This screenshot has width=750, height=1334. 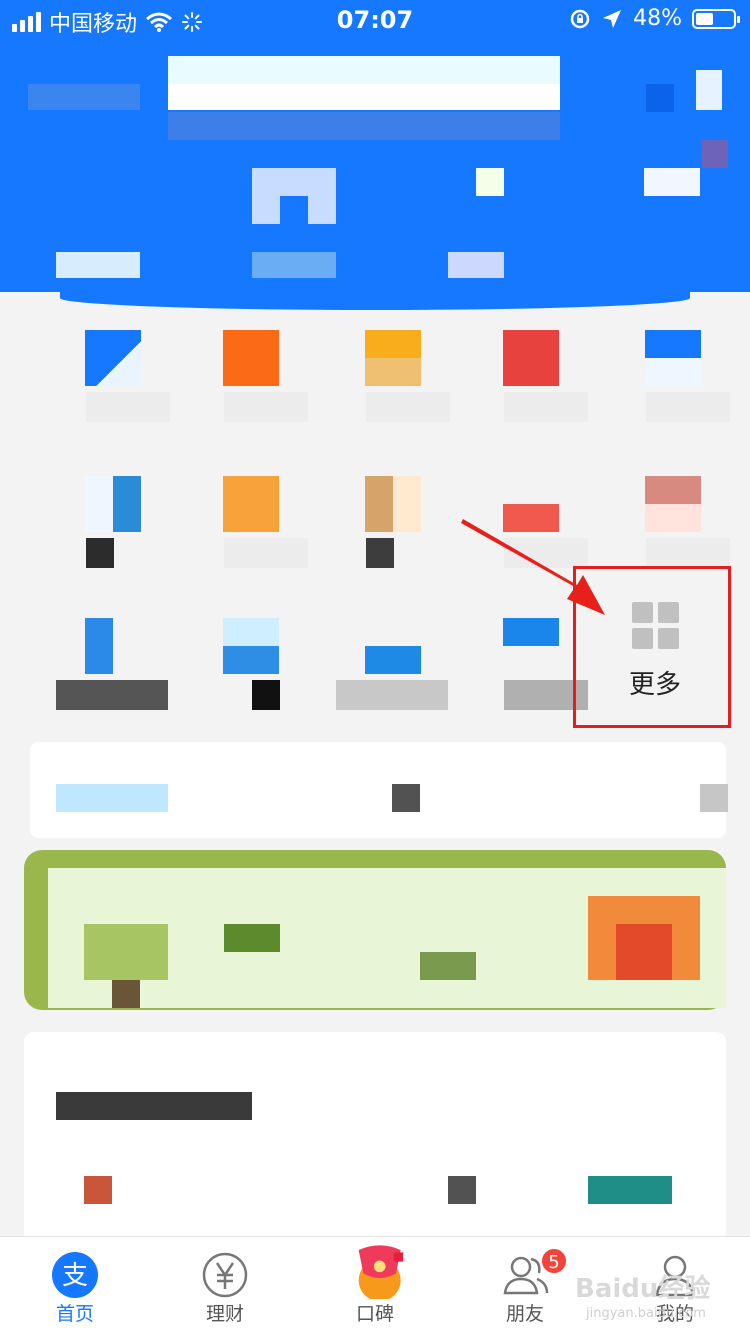 What do you see at coordinates (643, 1289) in the screenshot?
I see `watermark: Baidu经验` at bounding box center [643, 1289].